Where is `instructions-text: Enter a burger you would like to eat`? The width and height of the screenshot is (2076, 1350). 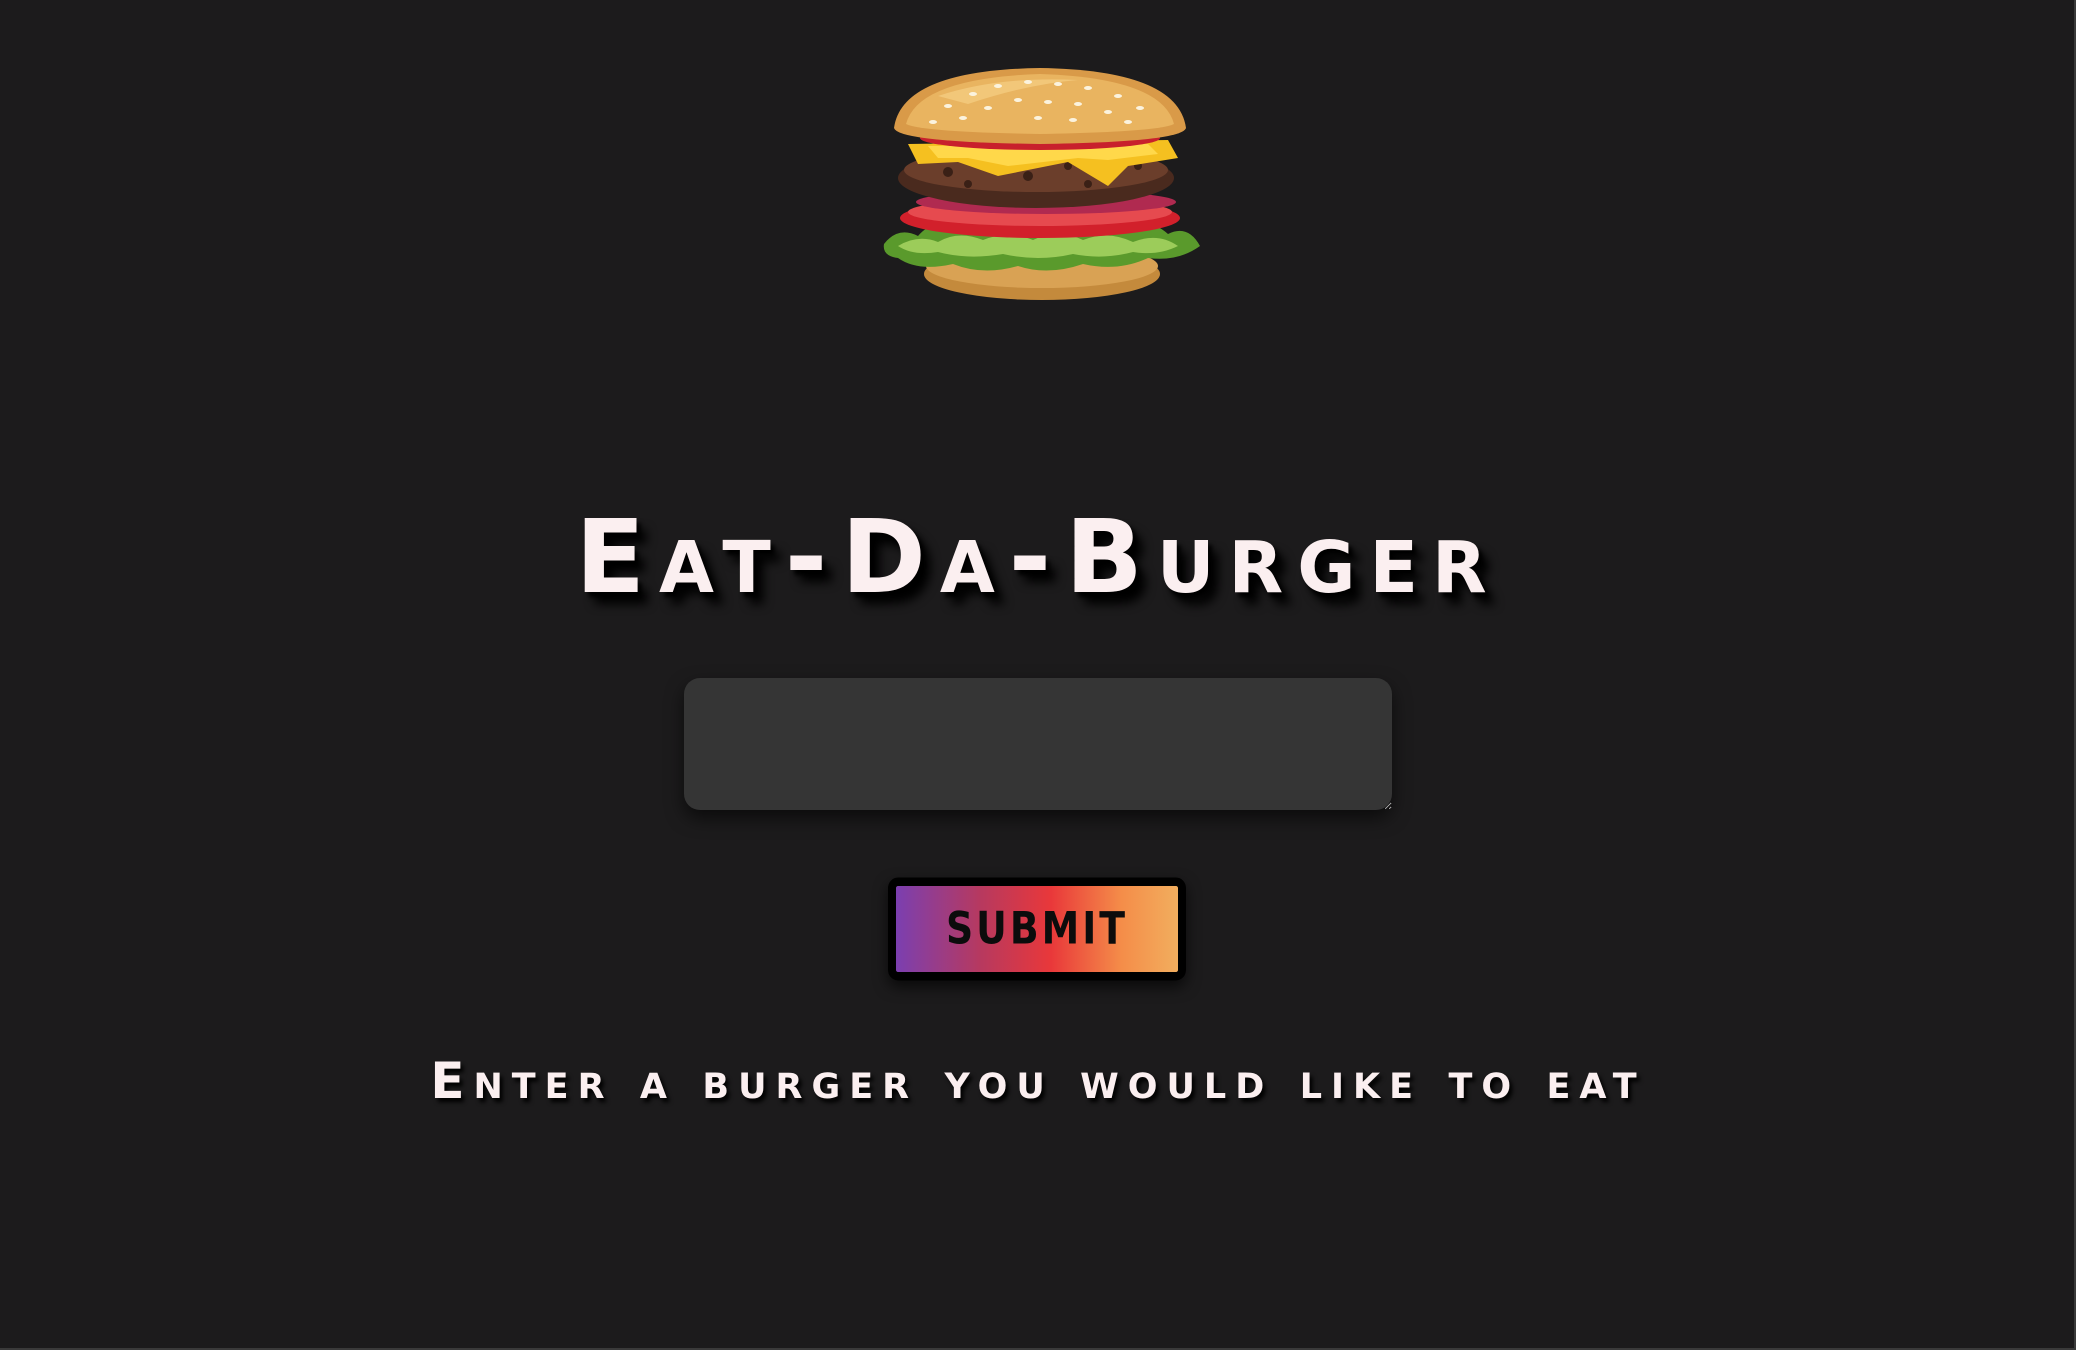 instructions-text: Enter a burger you would like to eat is located at coordinates (1038, 1081).